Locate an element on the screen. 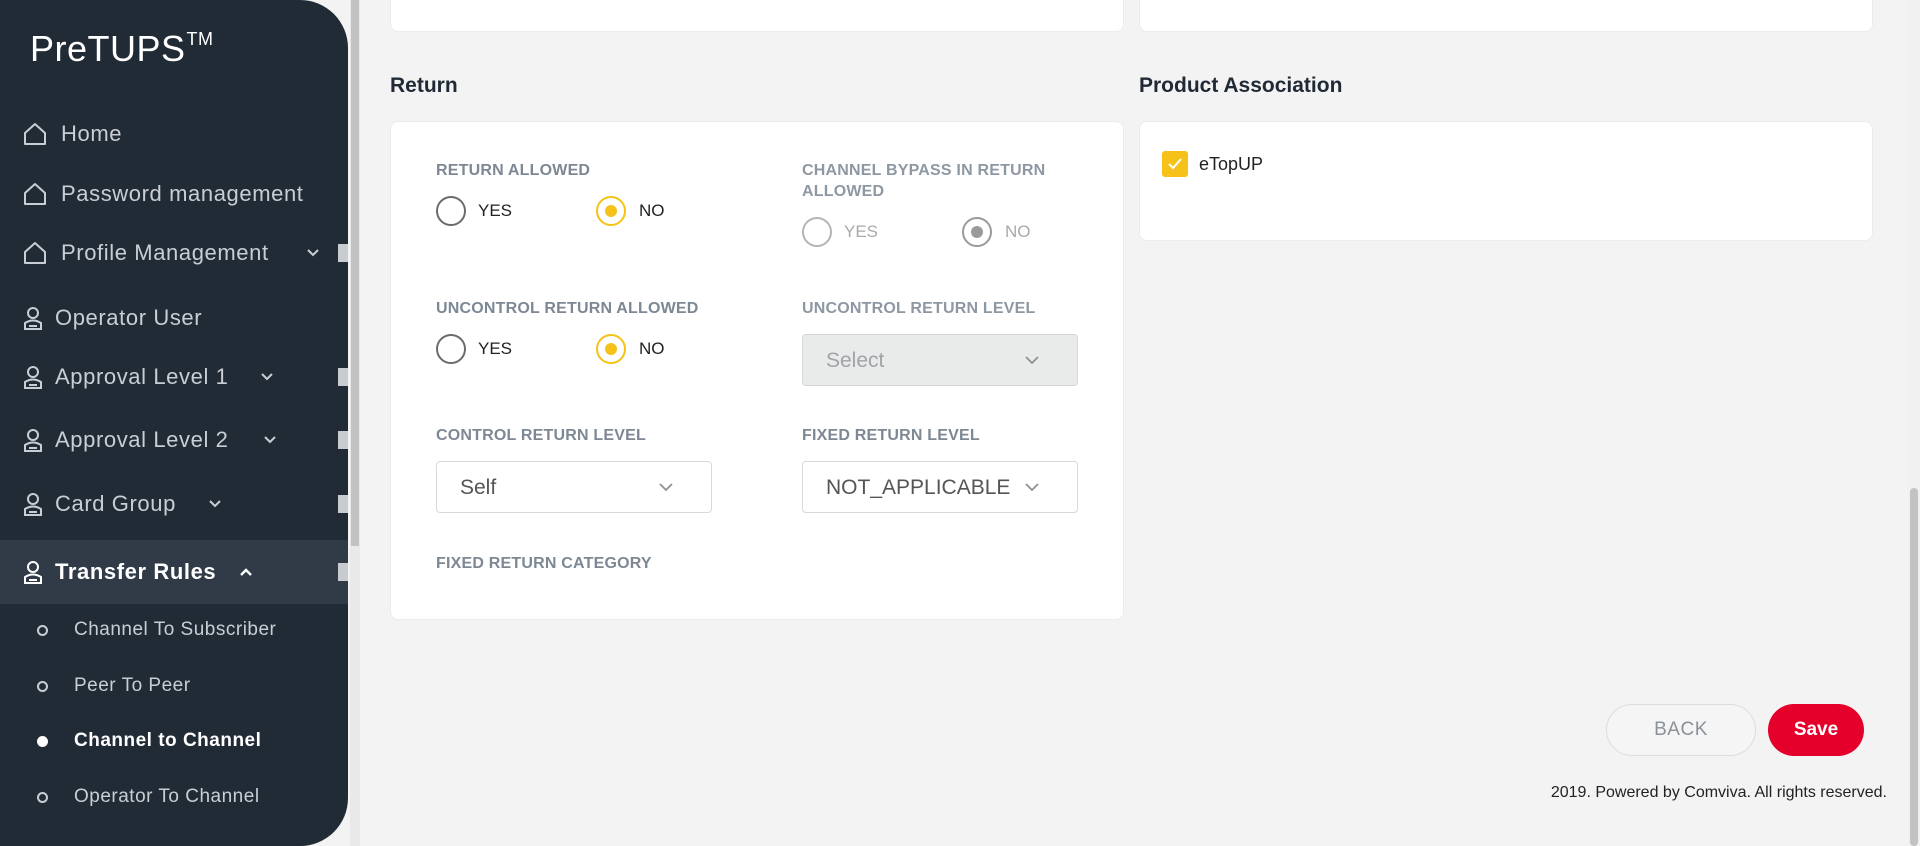  sidebar-item-home: Home is located at coordinates (174, 134).